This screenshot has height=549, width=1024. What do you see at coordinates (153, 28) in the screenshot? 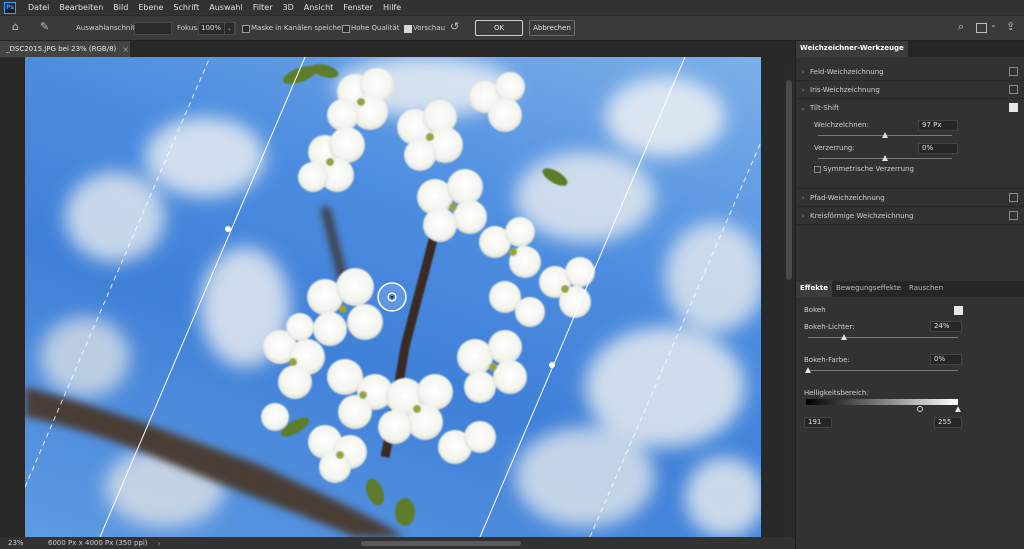
I see `selection-input` at bounding box center [153, 28].